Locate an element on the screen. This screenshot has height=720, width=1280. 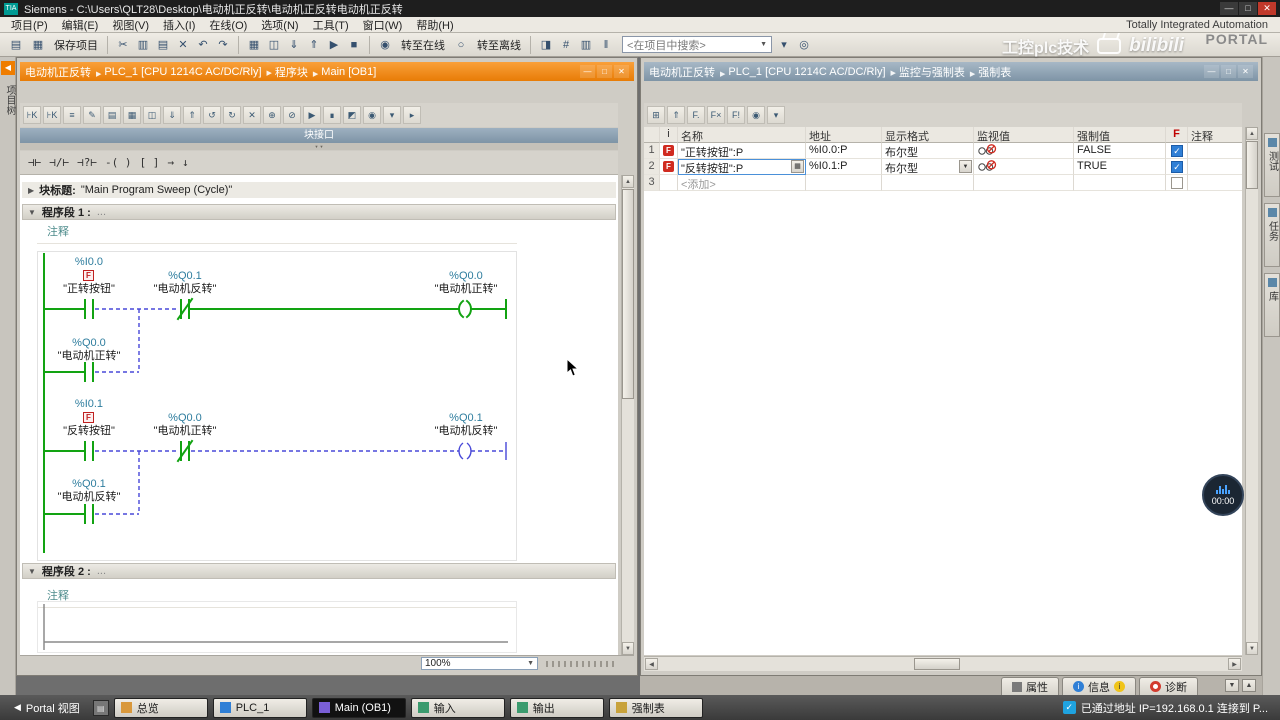
window-list-icon: ▤ is located at coordinates (100, 707).